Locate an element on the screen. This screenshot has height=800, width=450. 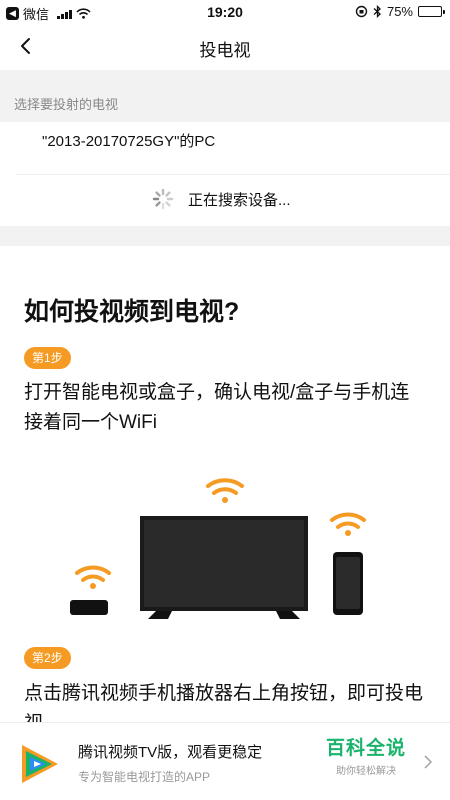
tencent-video-logo-icon is located at coordinates (40, 764).